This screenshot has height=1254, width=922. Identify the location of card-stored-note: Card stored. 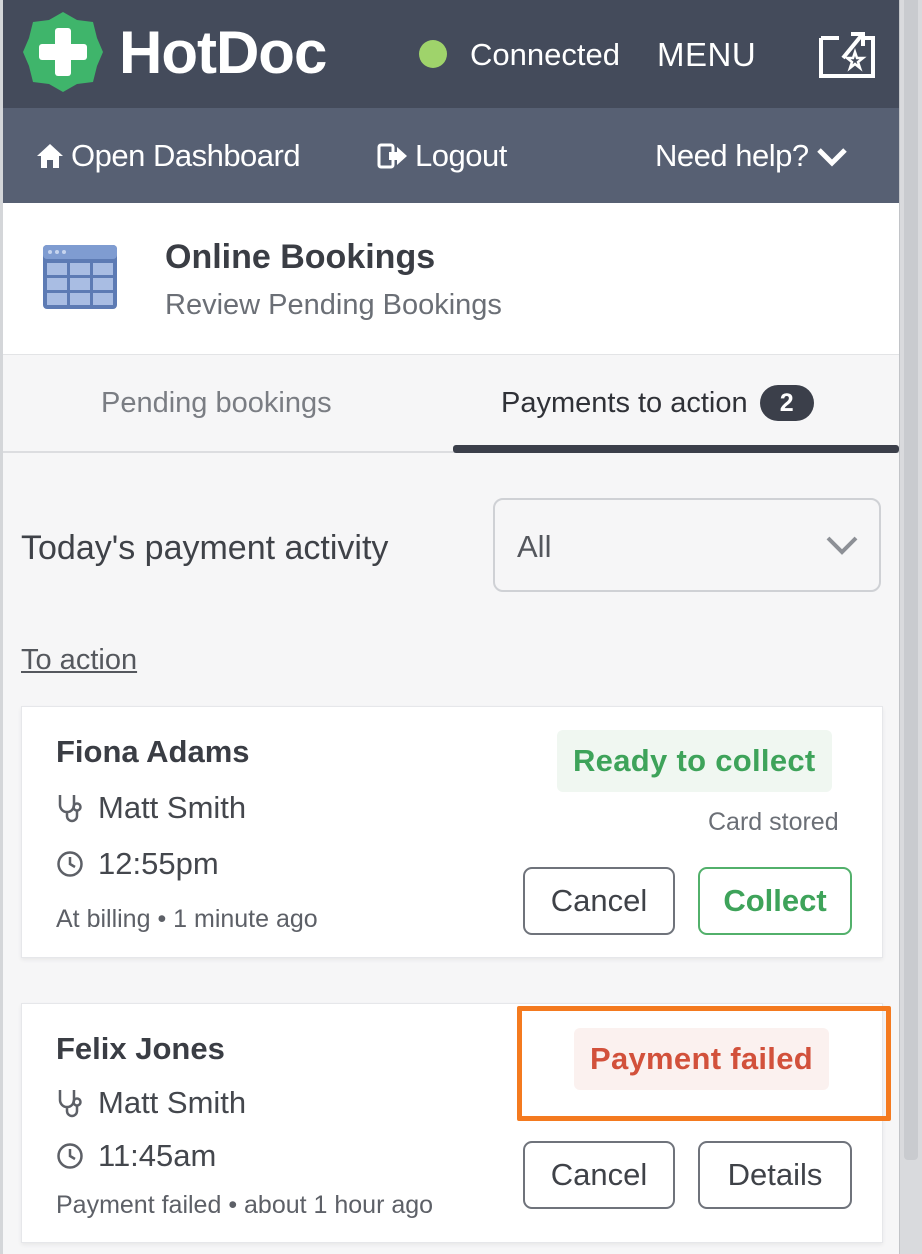
(773, 822).